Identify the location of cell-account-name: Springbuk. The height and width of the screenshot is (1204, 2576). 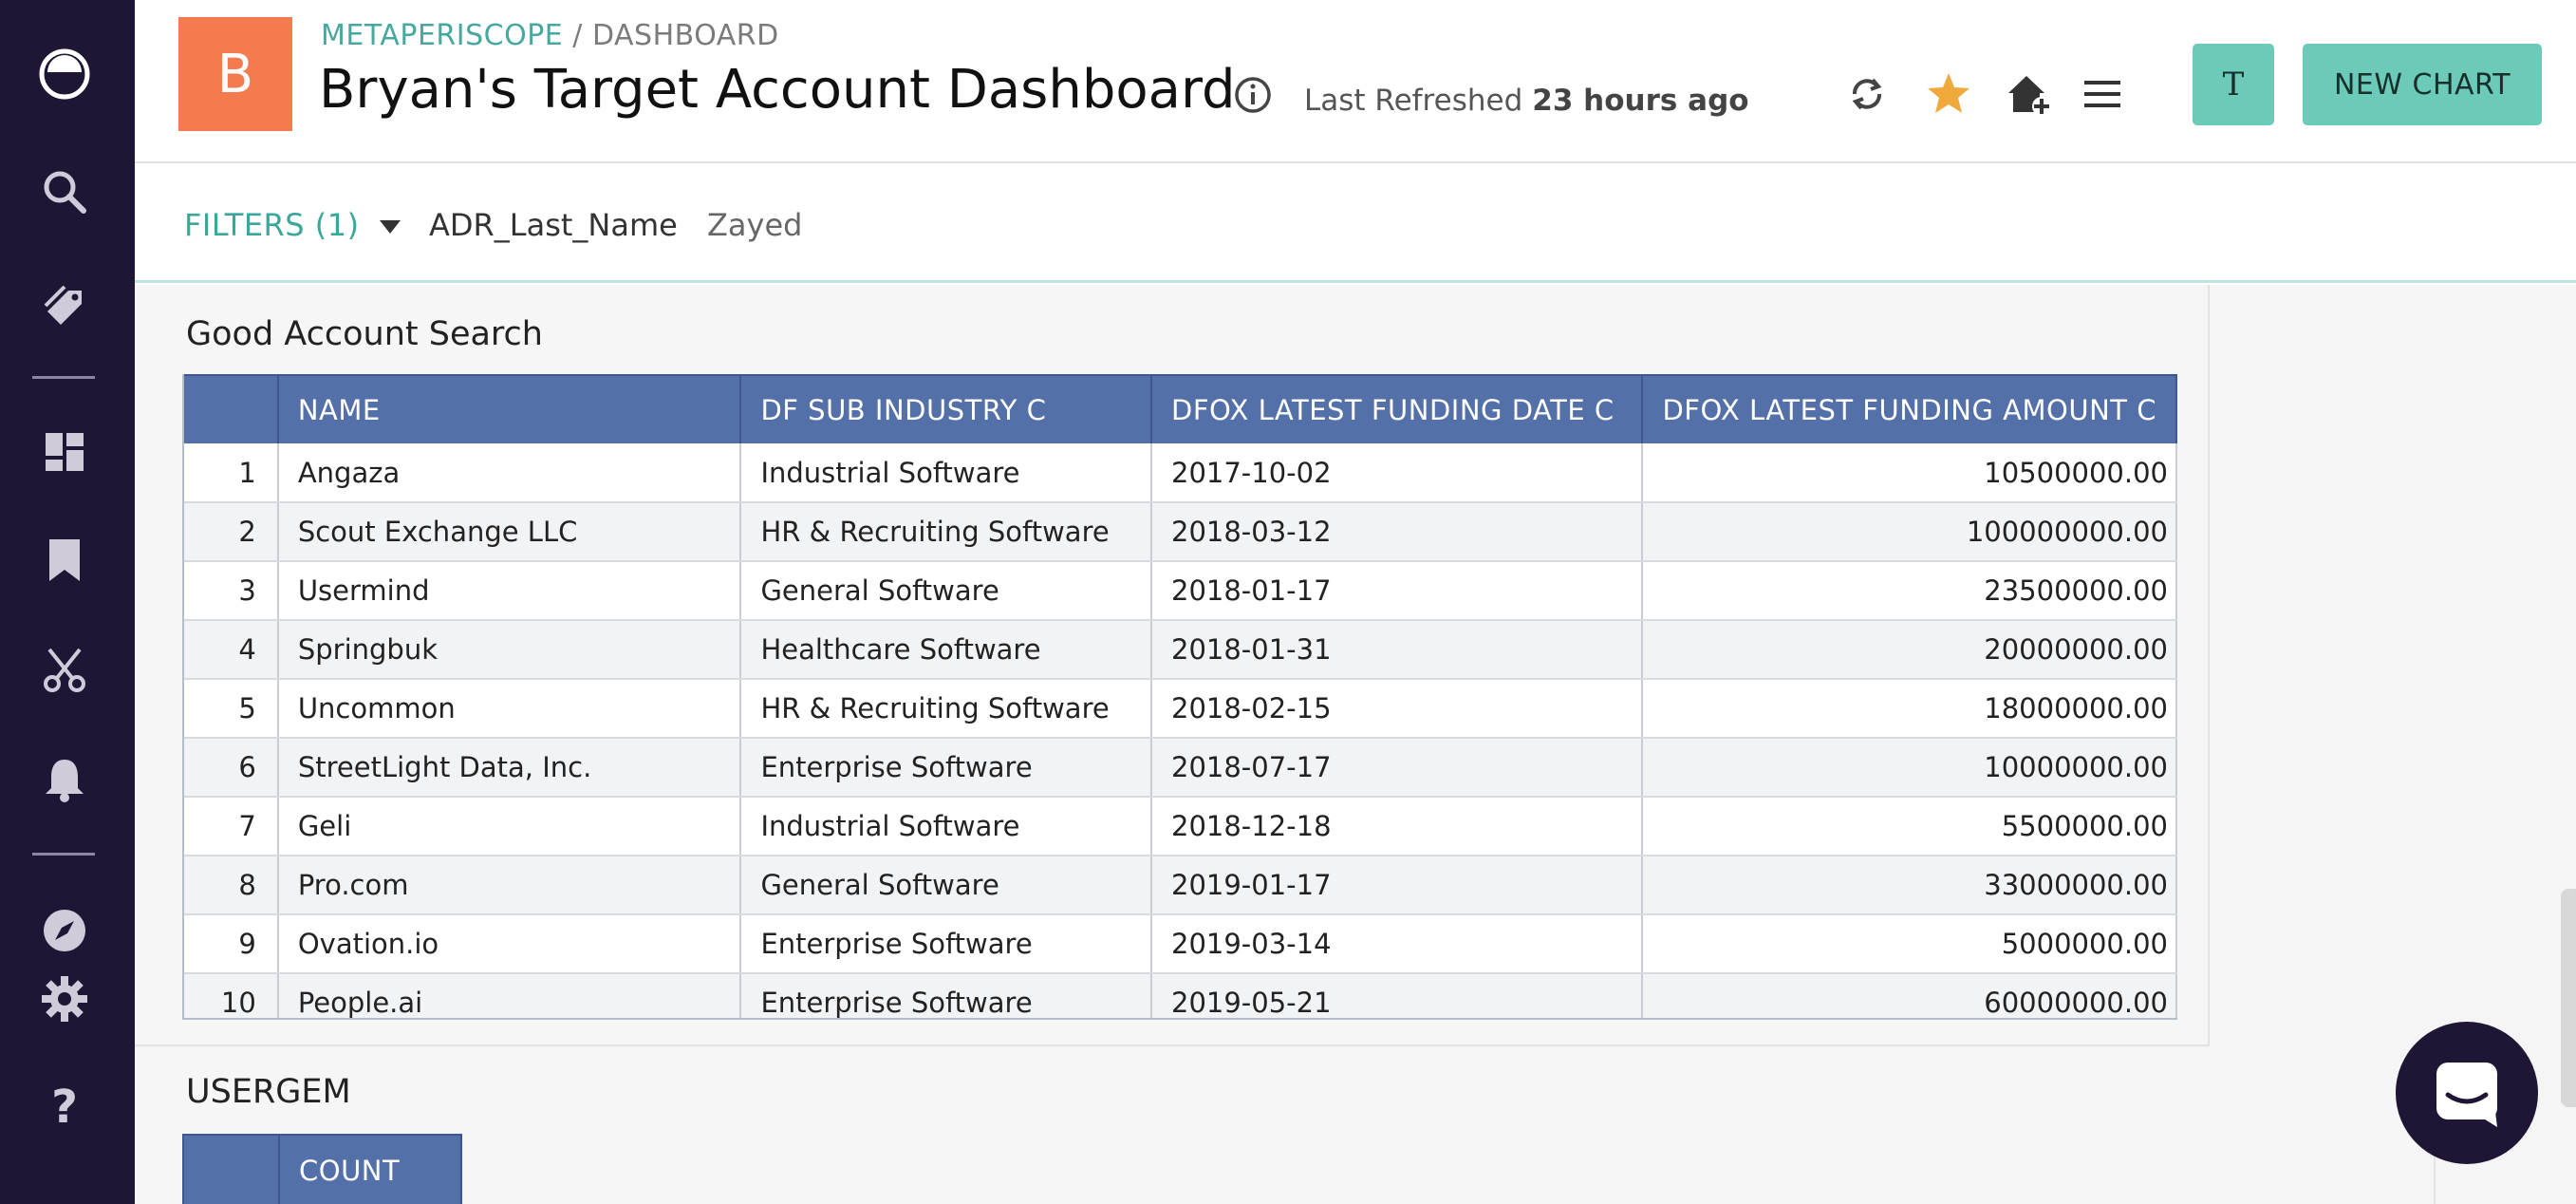
(510, 650).